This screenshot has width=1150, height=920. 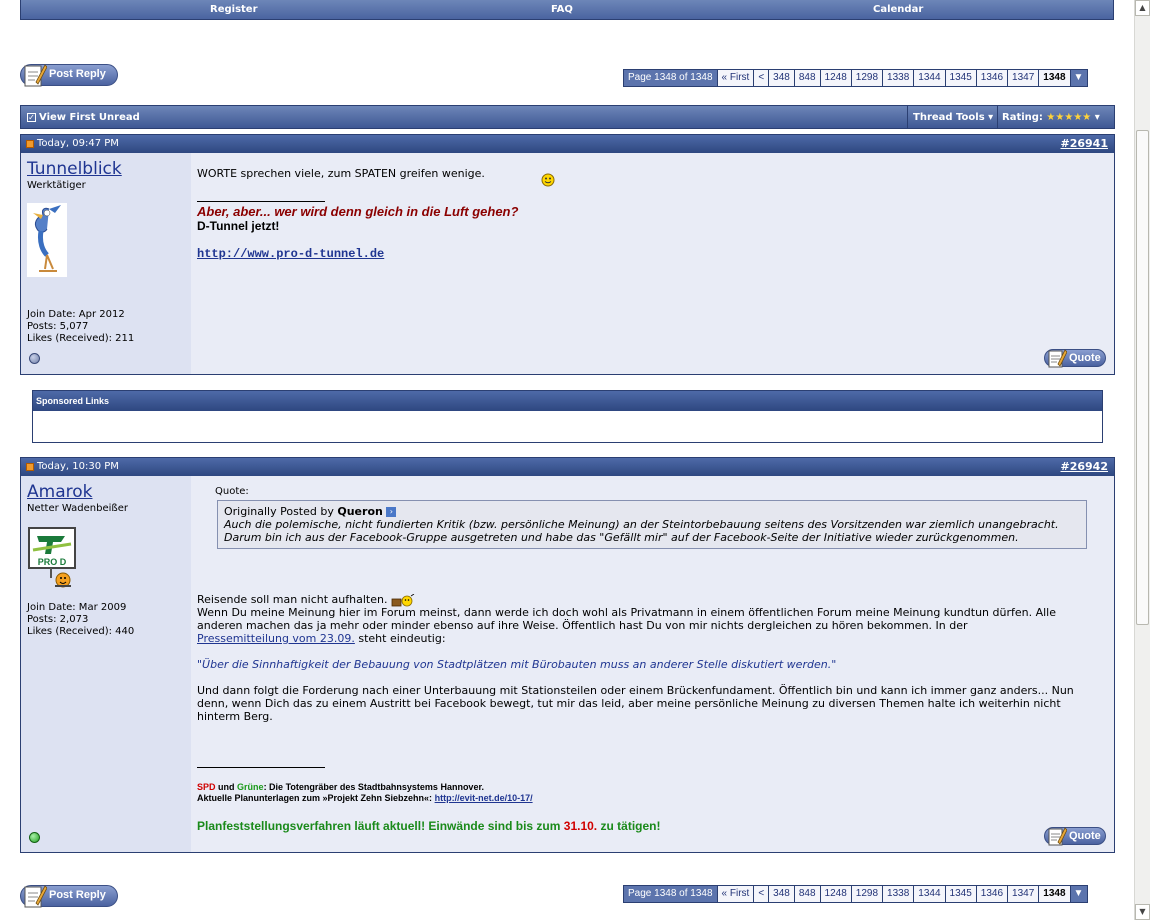 What do you see at coordinates (898, 9) in the screenshot?
I see `nav-calendar: Calendar` at bounding box center [898, 9].